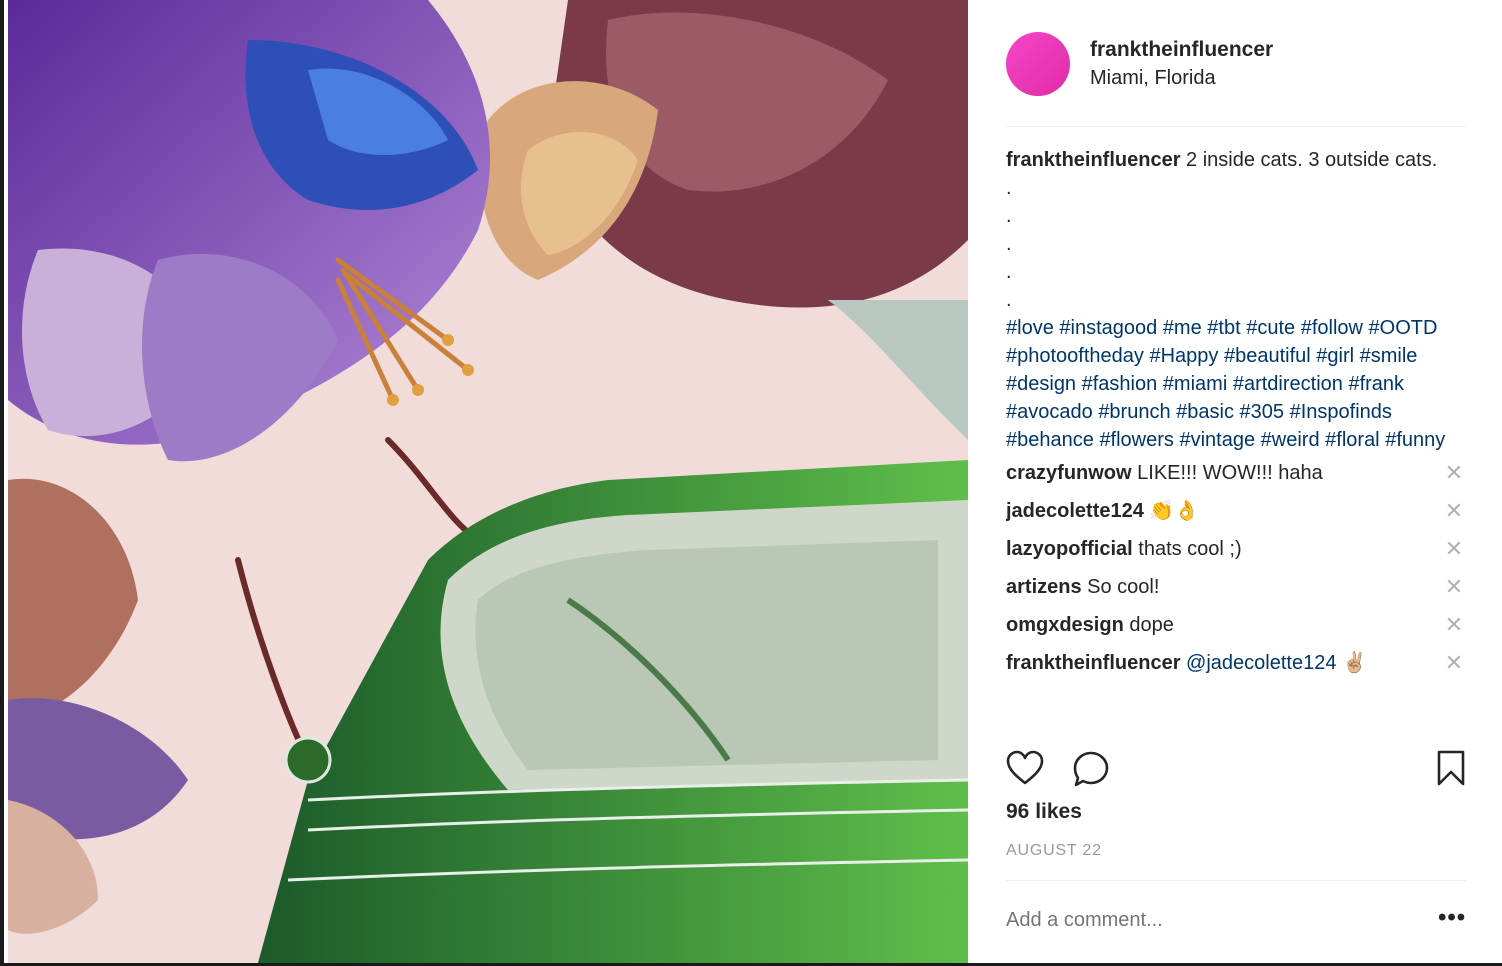 Image resolution: width=1502 pixels, height=966 pixels. I want to click on avatar, so click(1038, 64).